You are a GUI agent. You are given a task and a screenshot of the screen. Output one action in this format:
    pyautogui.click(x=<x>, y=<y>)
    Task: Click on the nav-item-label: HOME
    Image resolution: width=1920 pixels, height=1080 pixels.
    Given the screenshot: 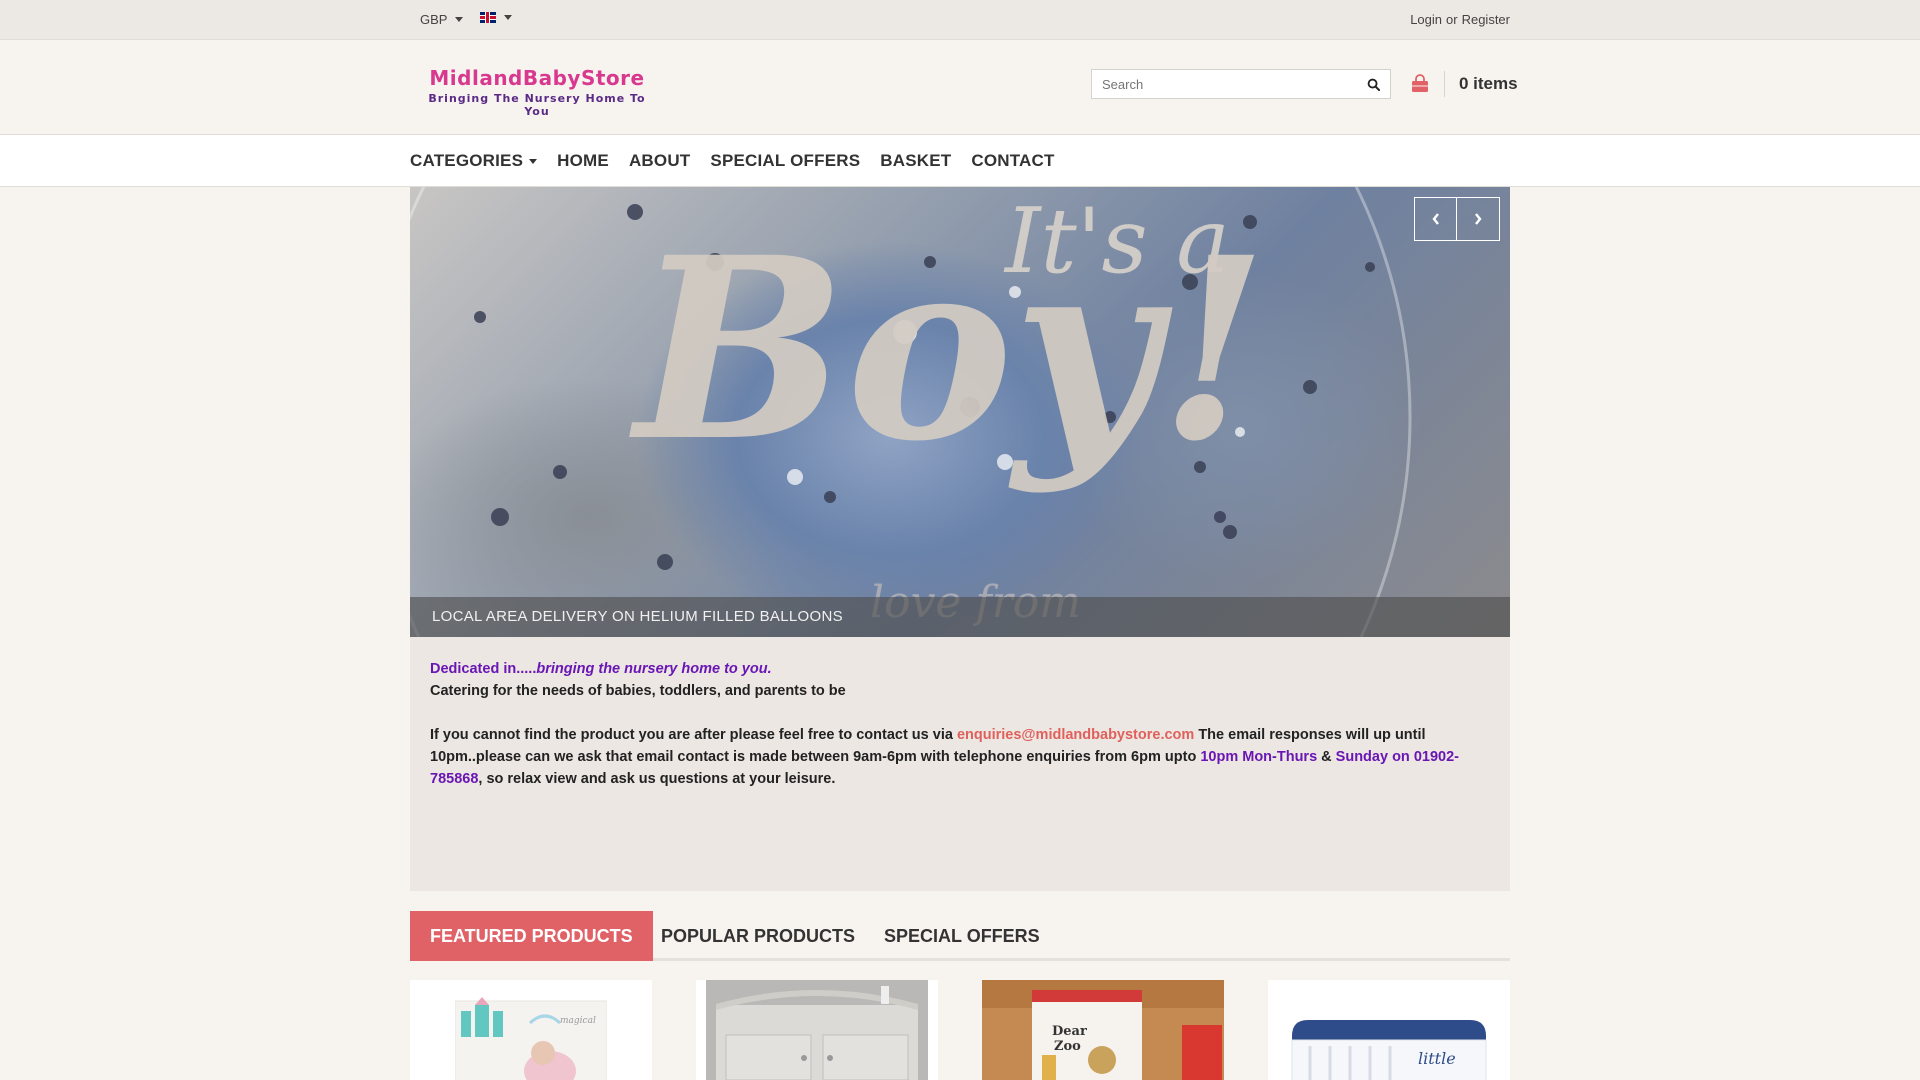 What is the action you would take?
    pyautogui.click(x=583, y=160)
    